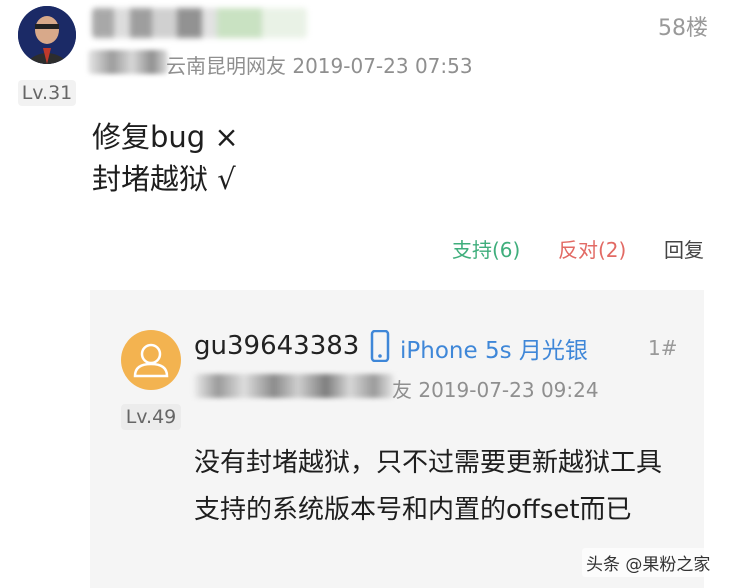 The image size is (734, 588). Describe the element at coordinates (494, 348) in the screenshot. I see `reply-device-link: iPhone 5s 月光银` at that location.